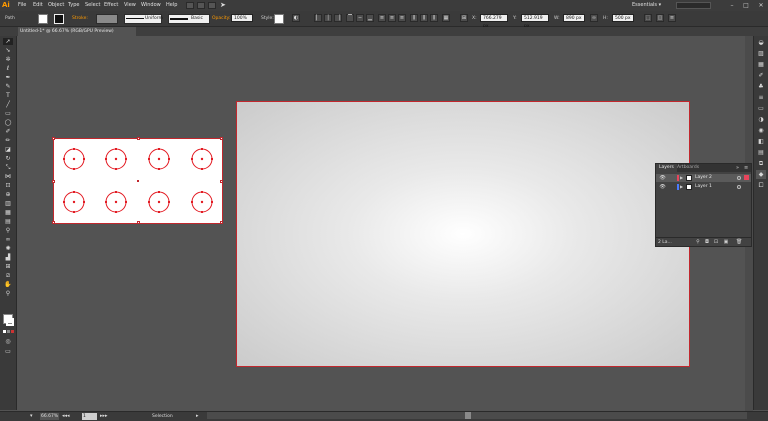 Image resolution: width=768 pixels, height=421 pixels. Describe the element at coordinates (8, 158) in the screenshot. I see `rotate-tool-icon: ↻` at that location.